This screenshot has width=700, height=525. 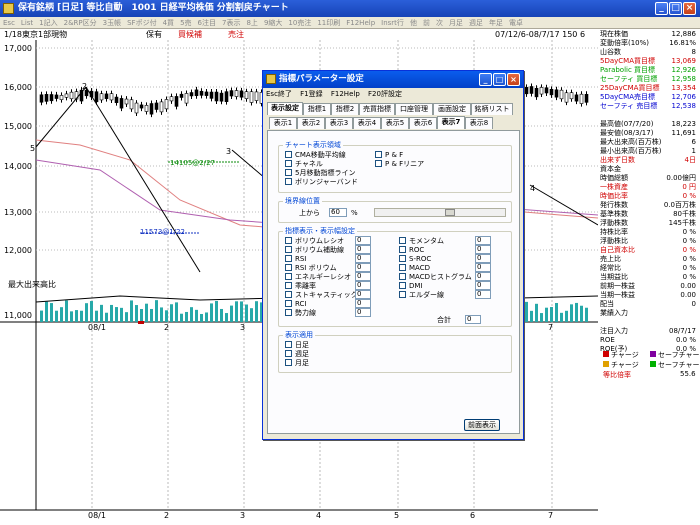 What do you see at coordinates (492, 109) in the screenshot?
I see `tab-stock-list: 銘柄リスト` at bounding box center [492, 109].